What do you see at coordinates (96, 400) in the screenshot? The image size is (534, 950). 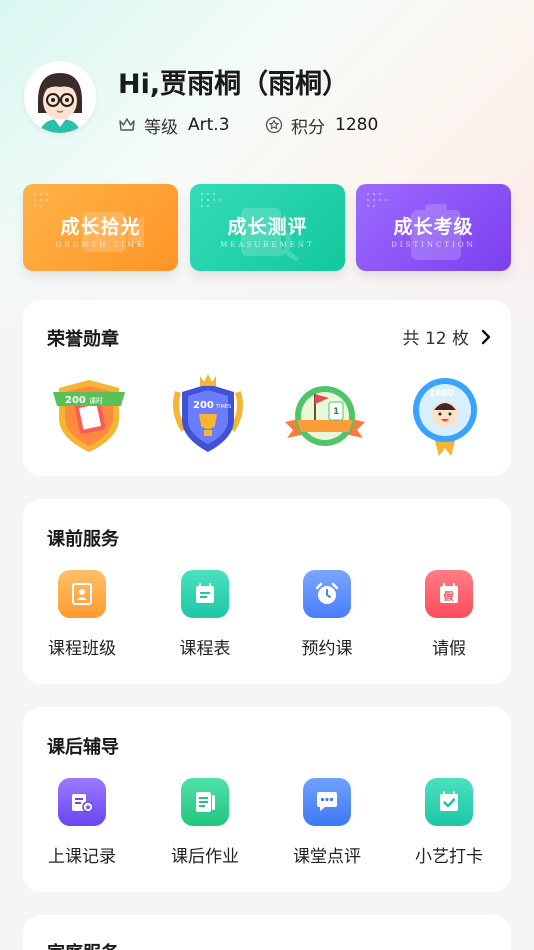 I see `svg-text: 课时` at bounding box center [96, 400].